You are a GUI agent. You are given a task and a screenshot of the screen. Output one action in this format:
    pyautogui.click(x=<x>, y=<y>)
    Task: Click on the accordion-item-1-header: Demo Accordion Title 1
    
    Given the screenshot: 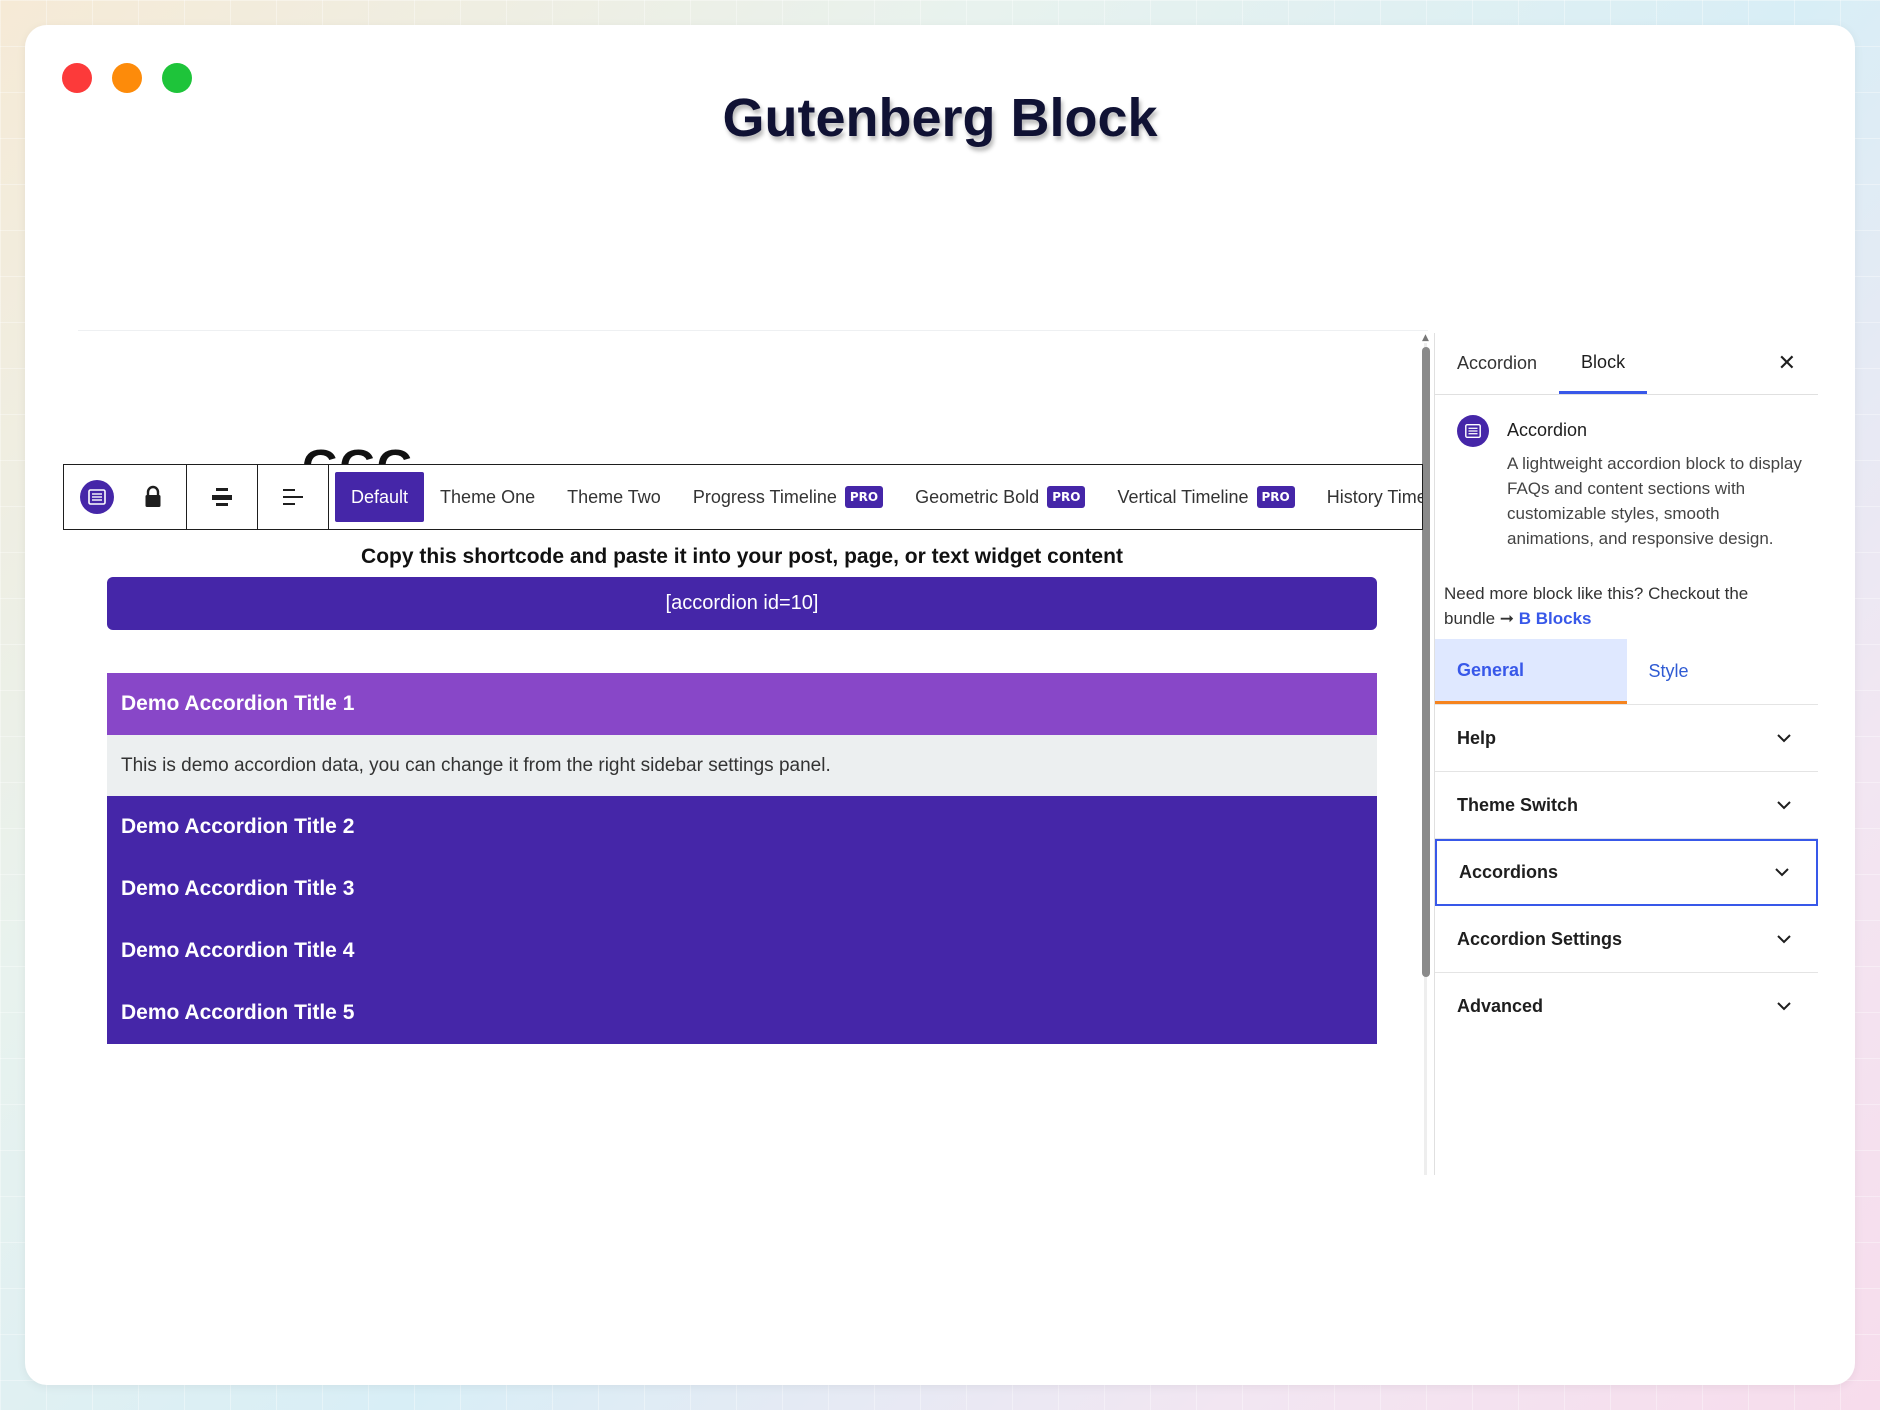 What is the action you would take?
    pyautogui.click(x=742, y=704)
    